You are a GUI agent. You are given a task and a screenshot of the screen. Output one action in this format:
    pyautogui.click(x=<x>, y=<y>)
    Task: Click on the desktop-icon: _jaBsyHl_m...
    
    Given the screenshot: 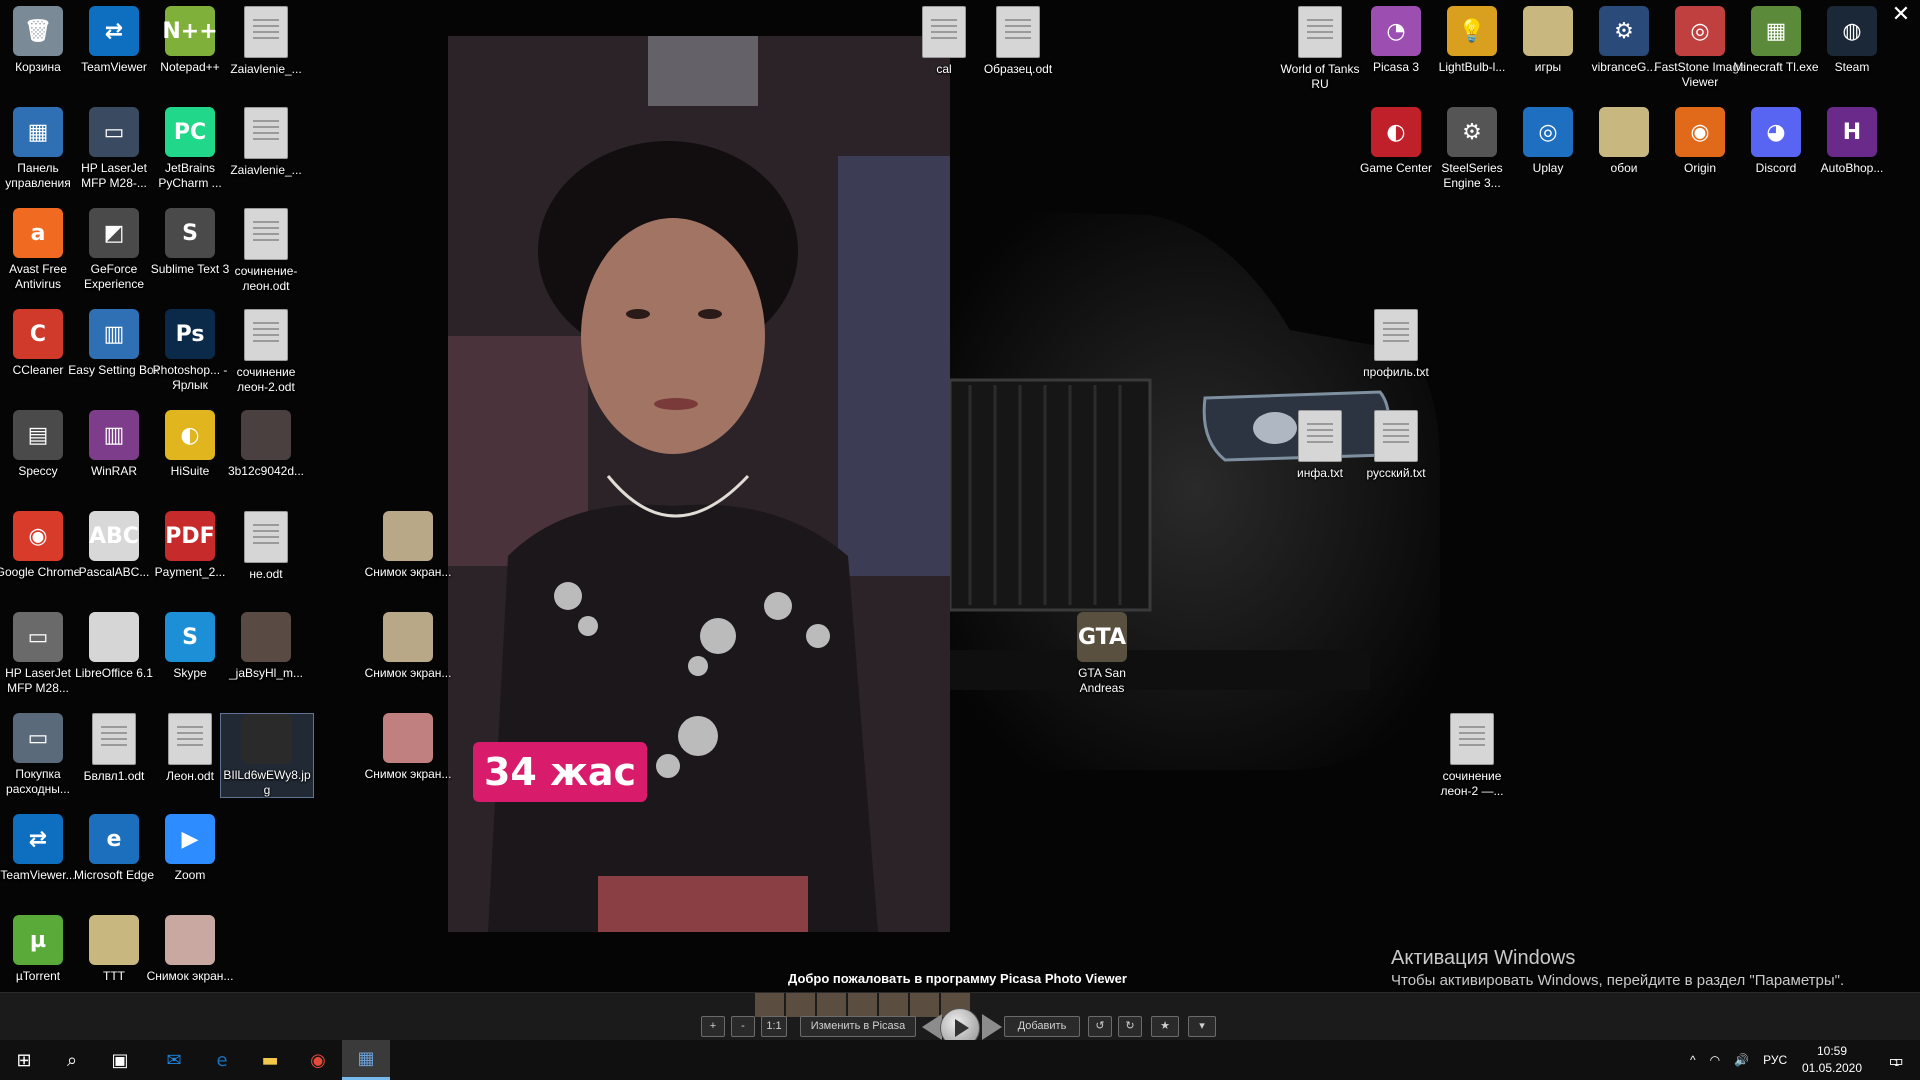 What is the action you would take?
    pyautogui.click(x=266, y=646)
    